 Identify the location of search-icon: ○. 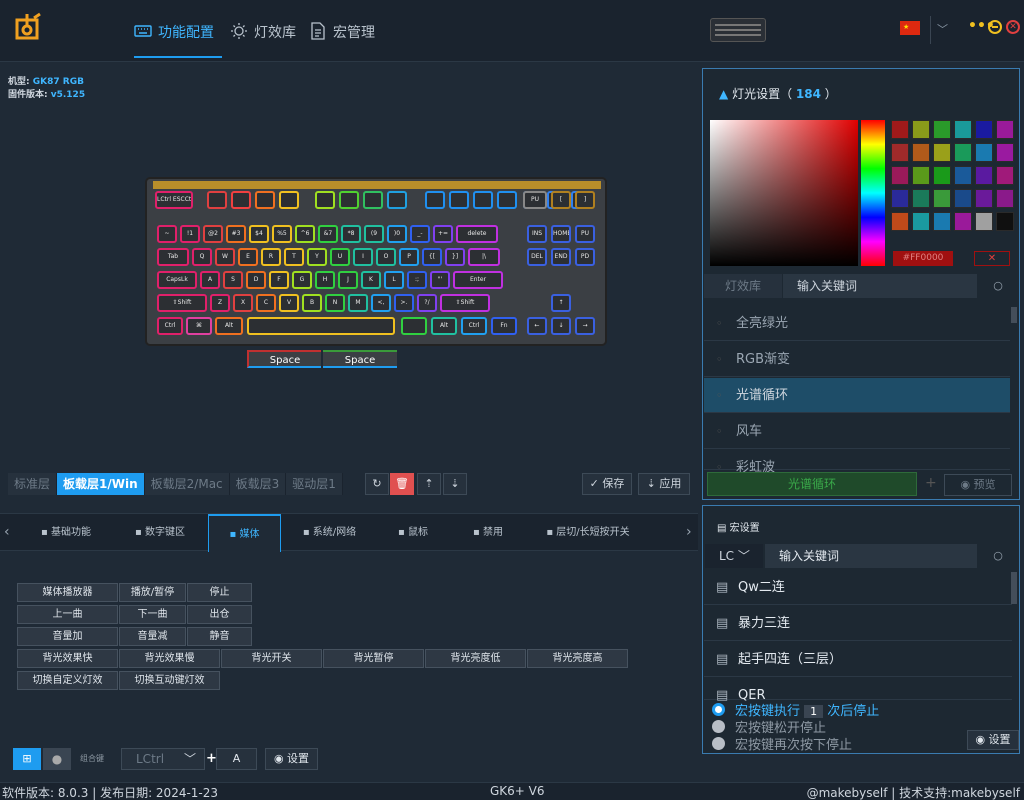
(998, 286).